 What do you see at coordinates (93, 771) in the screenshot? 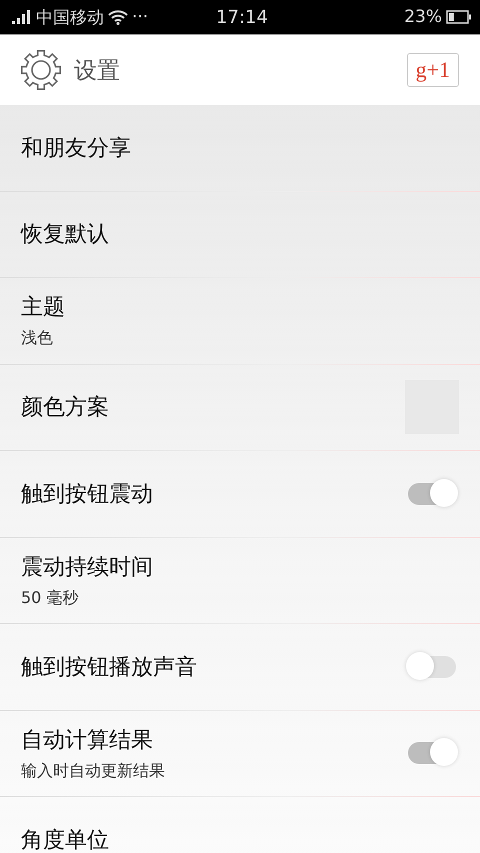
I see `setting-value: 输入时自动更新结果` at bounding box center [93, 771].